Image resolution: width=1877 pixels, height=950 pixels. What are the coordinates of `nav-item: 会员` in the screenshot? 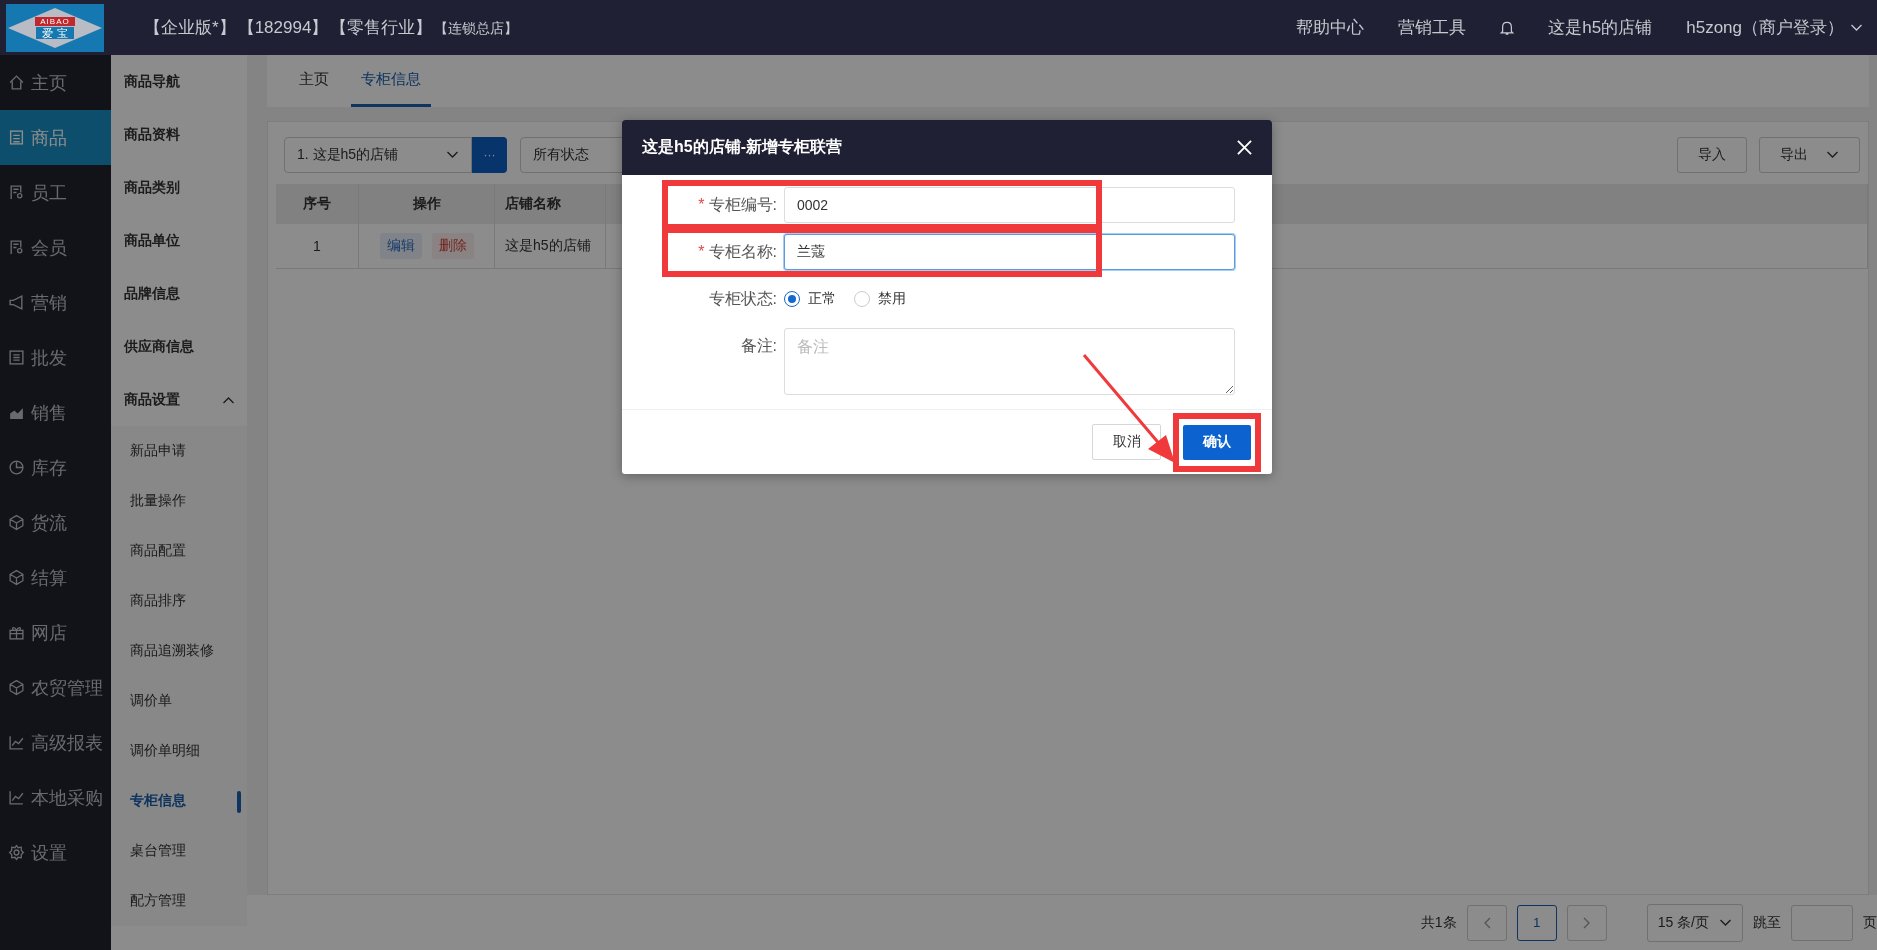 It's located at (56, 247).